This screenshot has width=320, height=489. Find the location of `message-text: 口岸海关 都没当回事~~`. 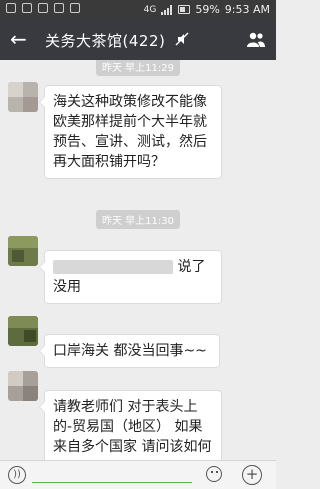

message-text: 口岸海关 都没当回事~~ is located at coordinates (130, 351).